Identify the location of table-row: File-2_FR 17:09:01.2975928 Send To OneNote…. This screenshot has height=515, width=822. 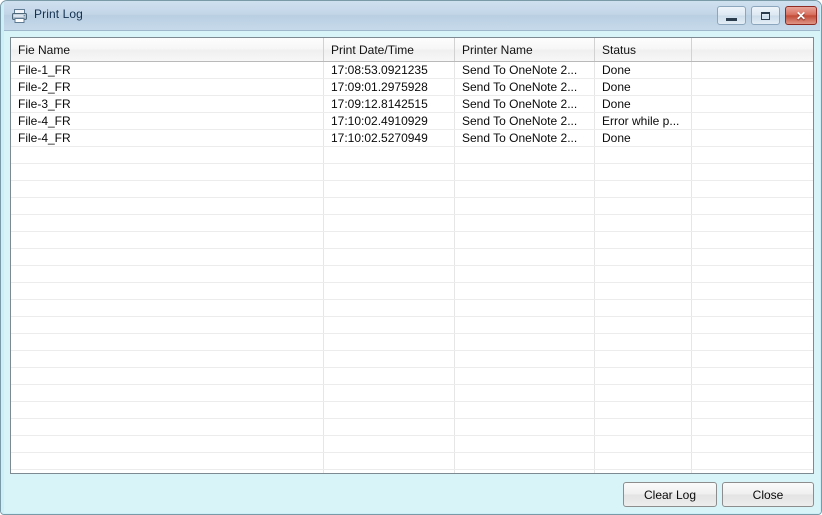
(412, 87).